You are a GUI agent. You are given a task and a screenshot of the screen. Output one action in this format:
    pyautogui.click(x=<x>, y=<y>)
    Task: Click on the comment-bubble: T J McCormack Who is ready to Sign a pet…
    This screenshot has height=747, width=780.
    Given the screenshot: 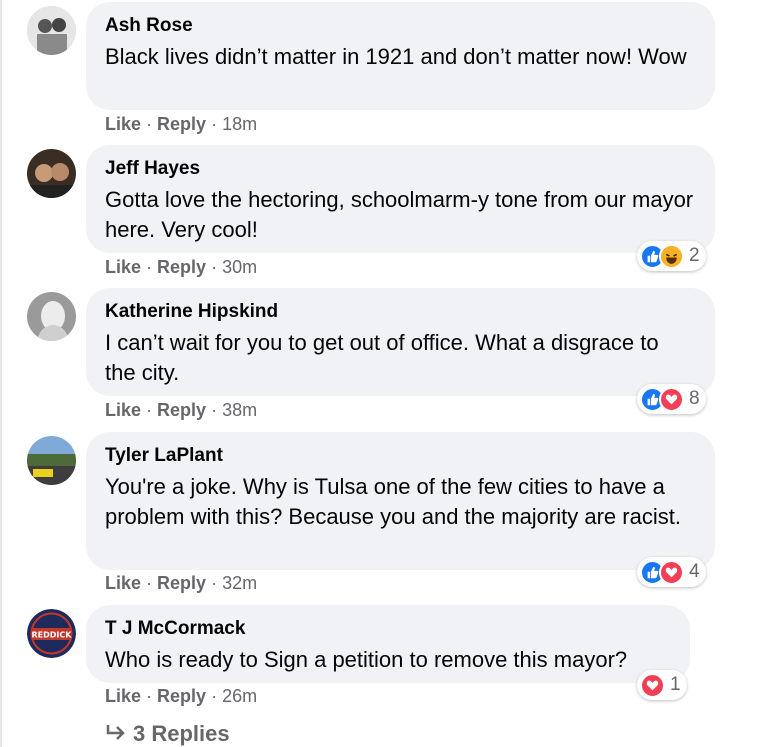 What is the action you would take?
    pyautogui.click(x=388, y=644)
    